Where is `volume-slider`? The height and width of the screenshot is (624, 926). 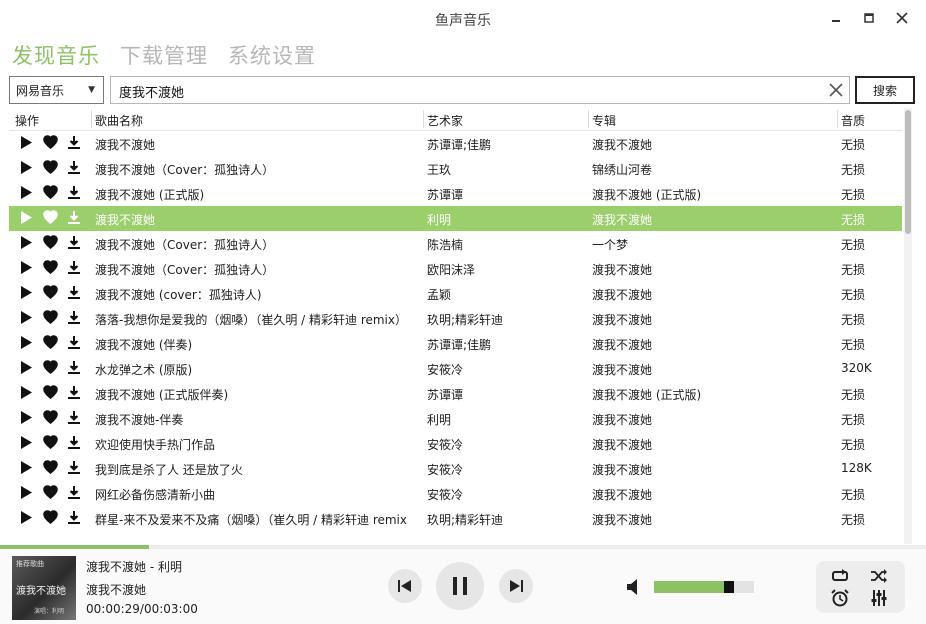
volume-slider is located at coordinates (704, 587).